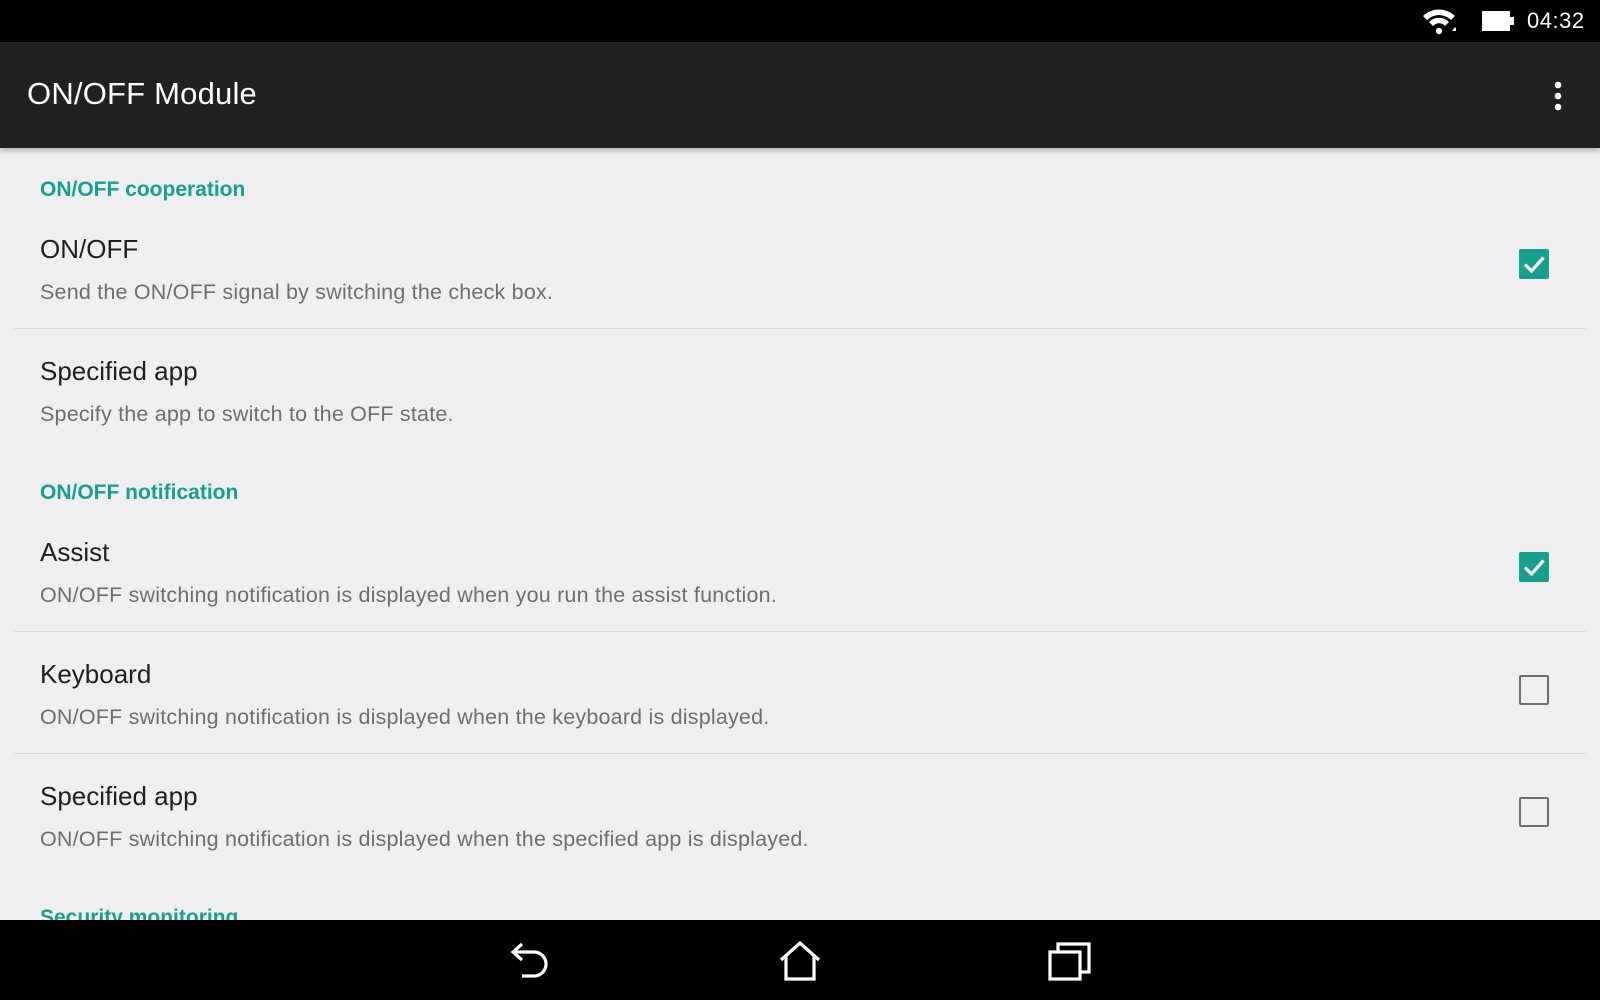  What do you see at coordinates (75, 552) in the screenshot?
I see `pref-title: Assist` at bounding box center [75, 552].